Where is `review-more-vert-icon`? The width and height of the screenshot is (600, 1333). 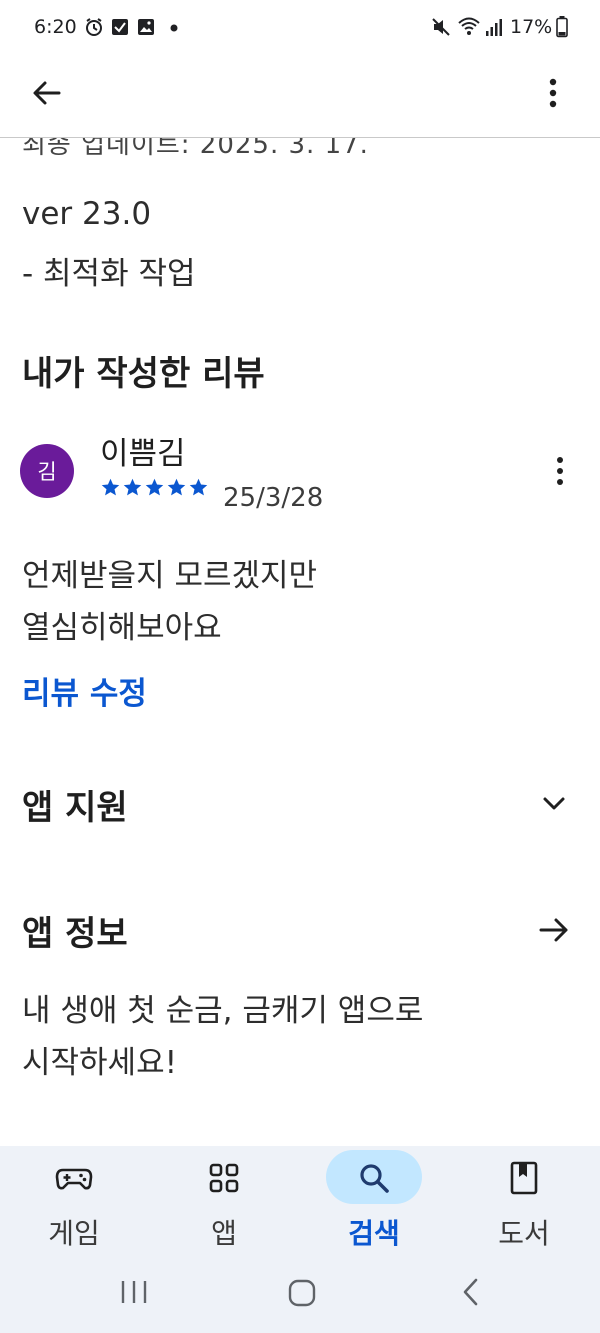
review-more-vert-icon is located at coordinates (560, 471).